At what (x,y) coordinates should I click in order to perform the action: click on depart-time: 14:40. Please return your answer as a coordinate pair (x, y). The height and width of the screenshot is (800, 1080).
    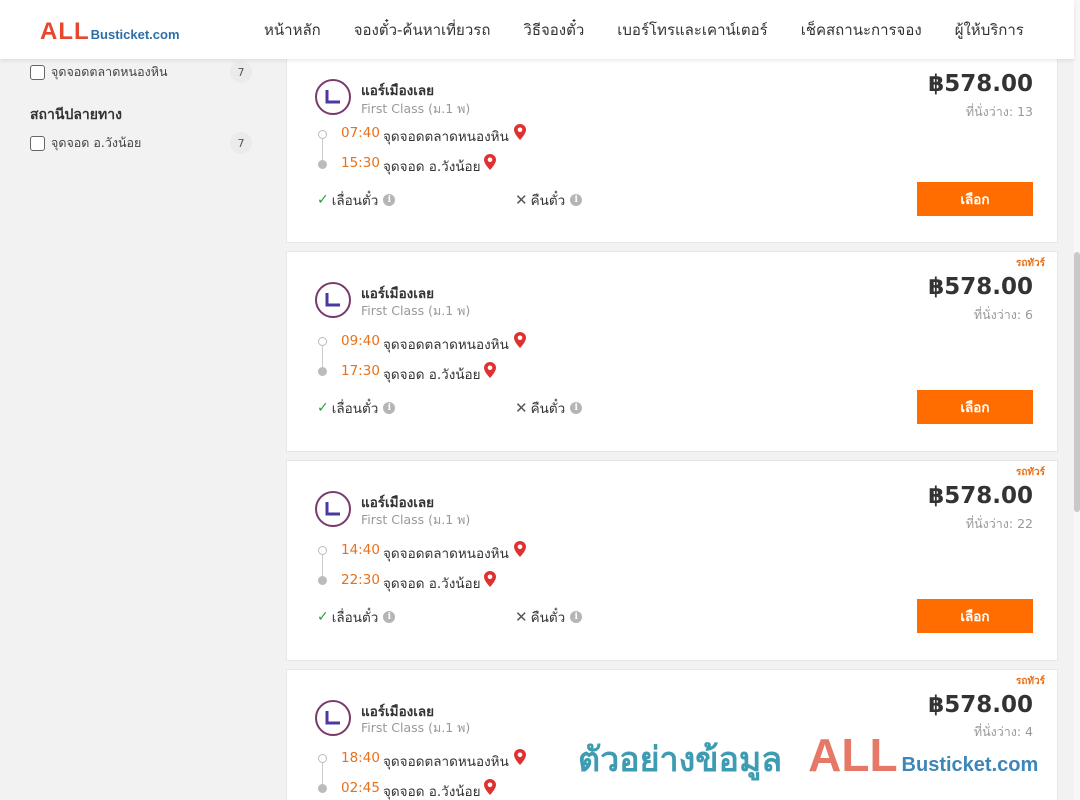
    Looking at the image, I should click on (360, 550).